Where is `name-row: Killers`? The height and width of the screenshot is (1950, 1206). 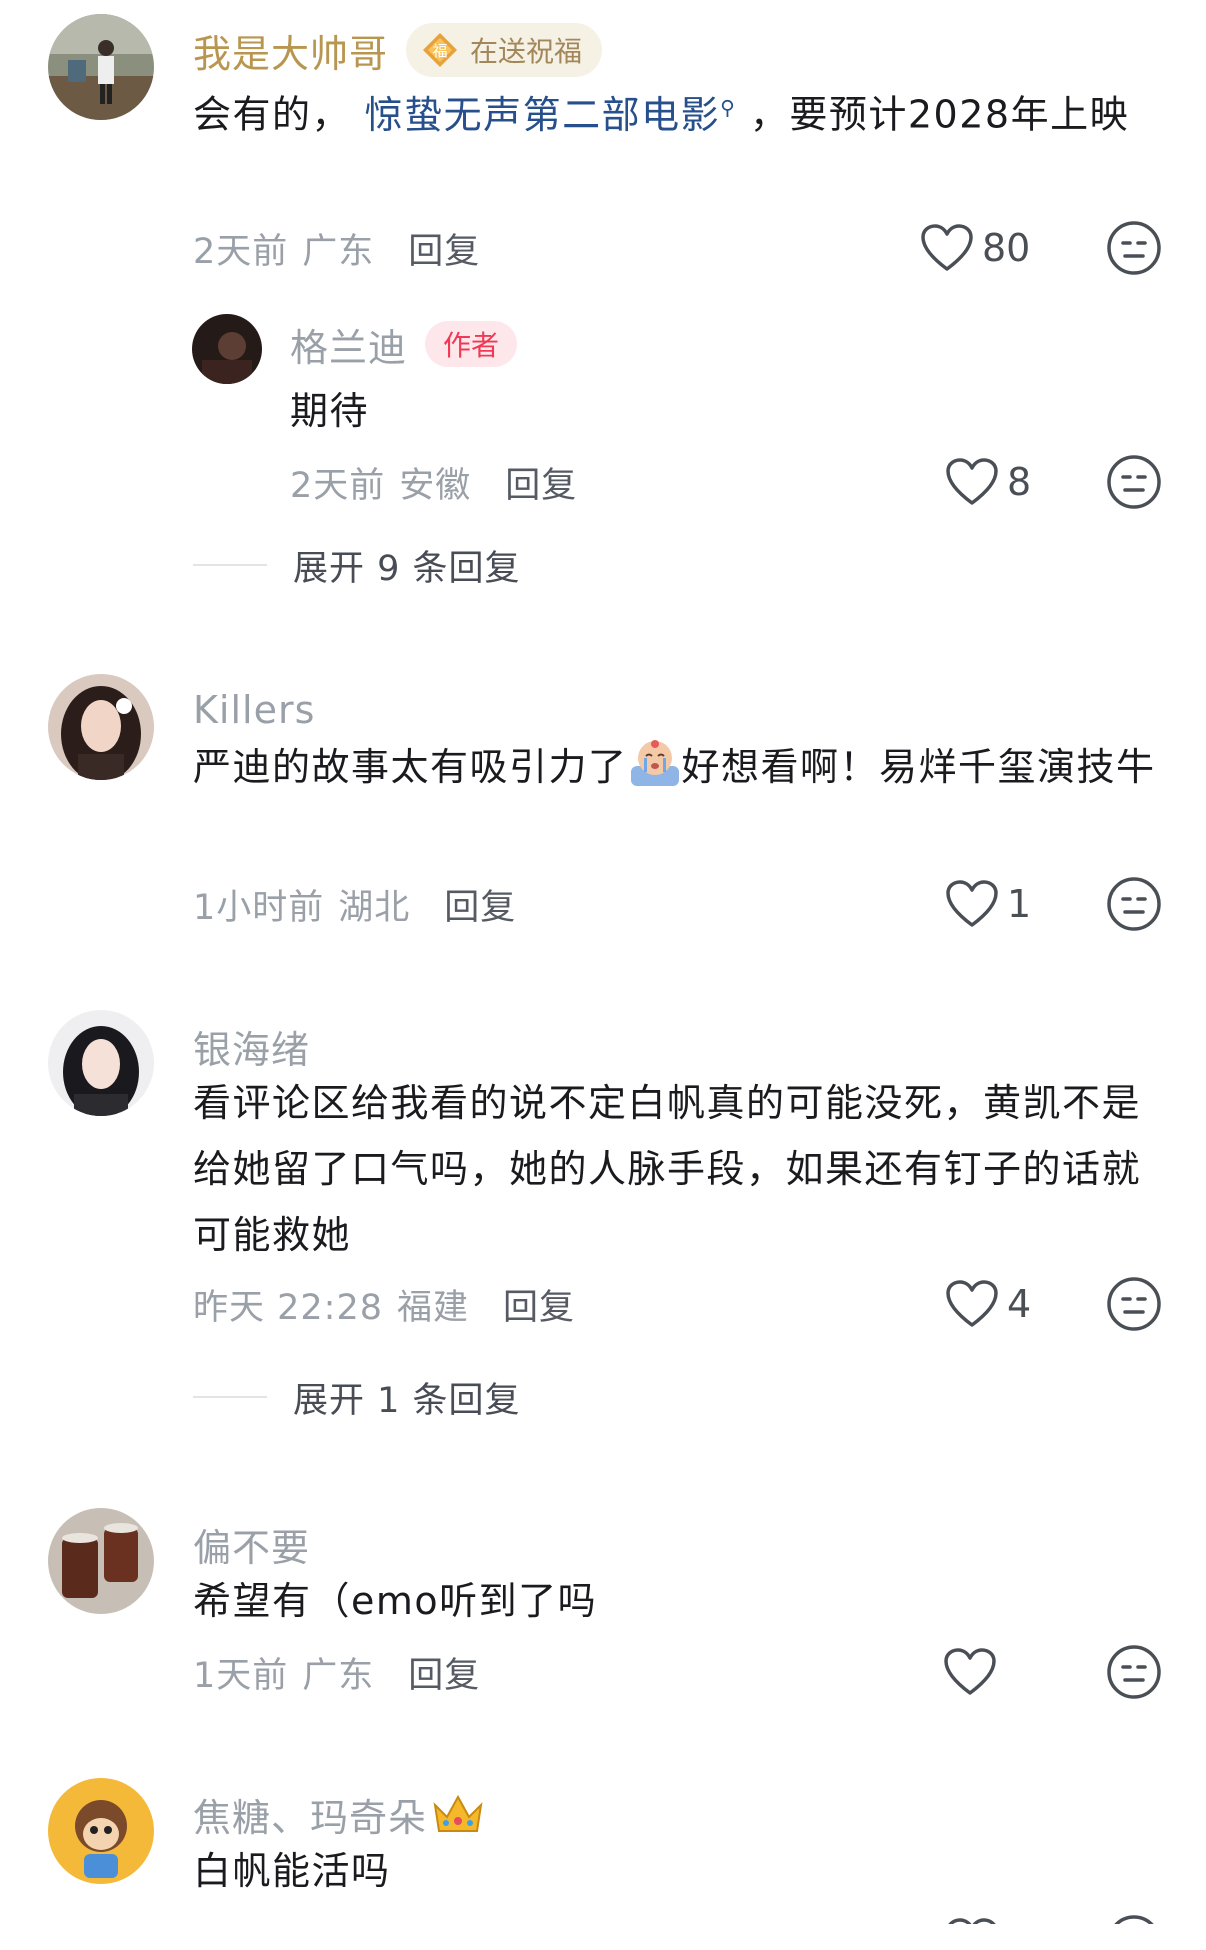
name-row: Killers is located at coordinates (254, 710).